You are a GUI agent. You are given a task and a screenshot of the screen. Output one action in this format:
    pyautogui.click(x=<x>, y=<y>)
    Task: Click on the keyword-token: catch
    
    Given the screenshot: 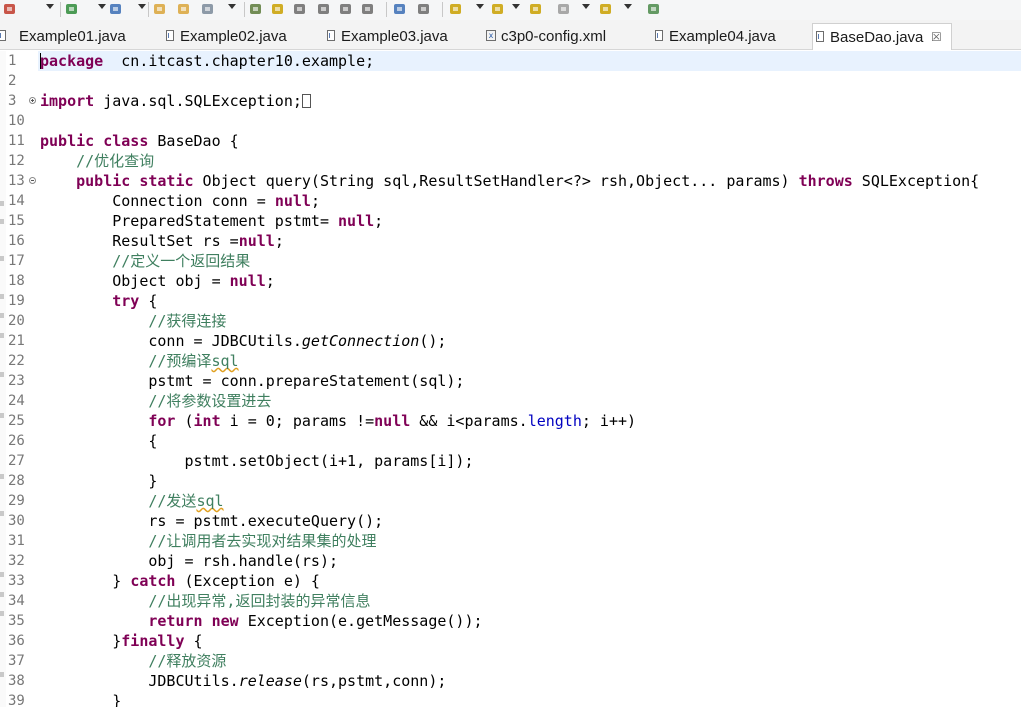 What is the action you would take?
    pyautogui.click(x=153, y=581)
    